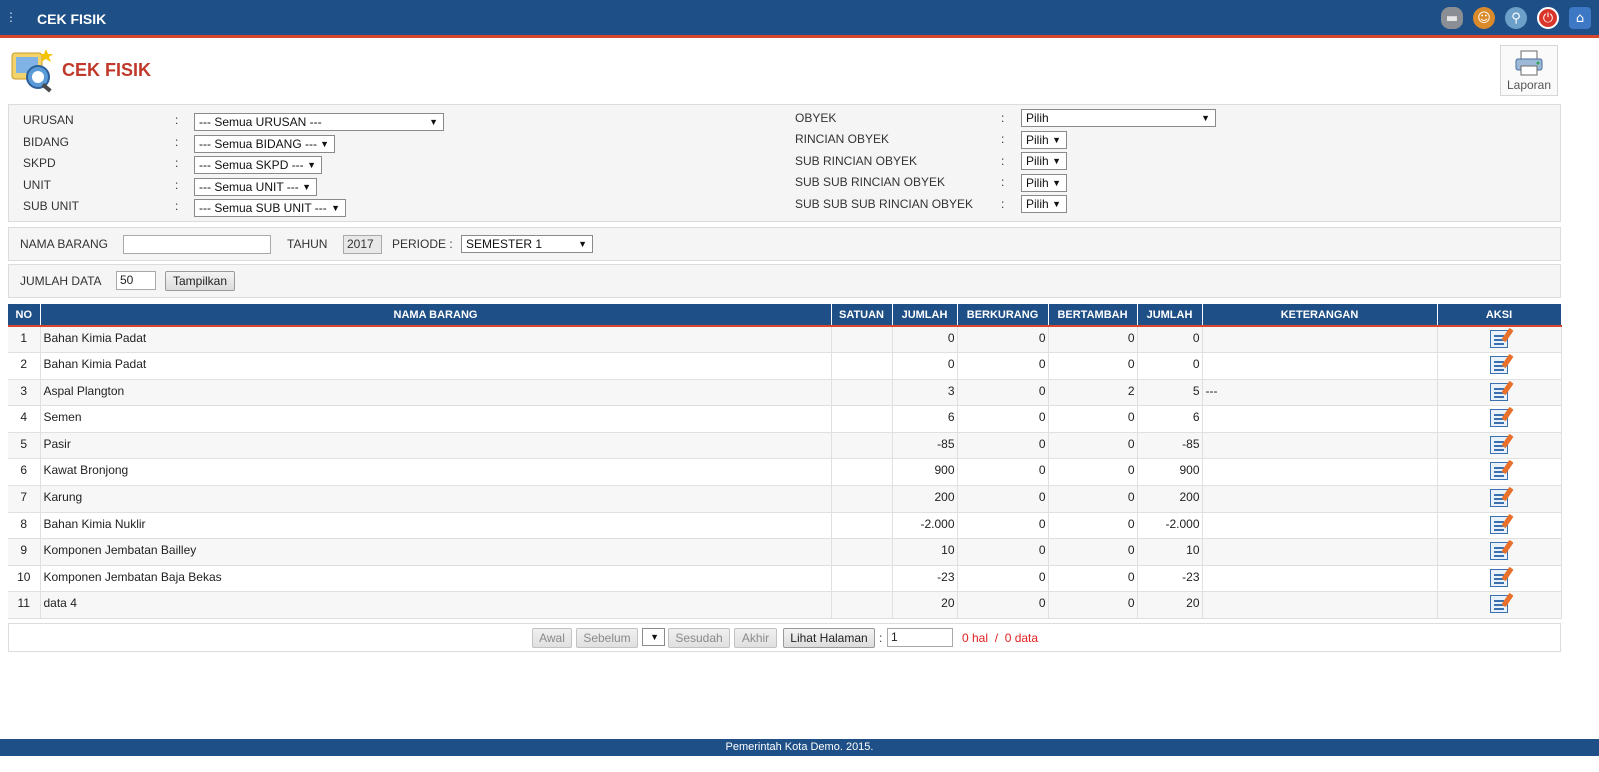  I want to click on urusan-select: --- Semua URUSAN --- ▼, so click(319, 122).